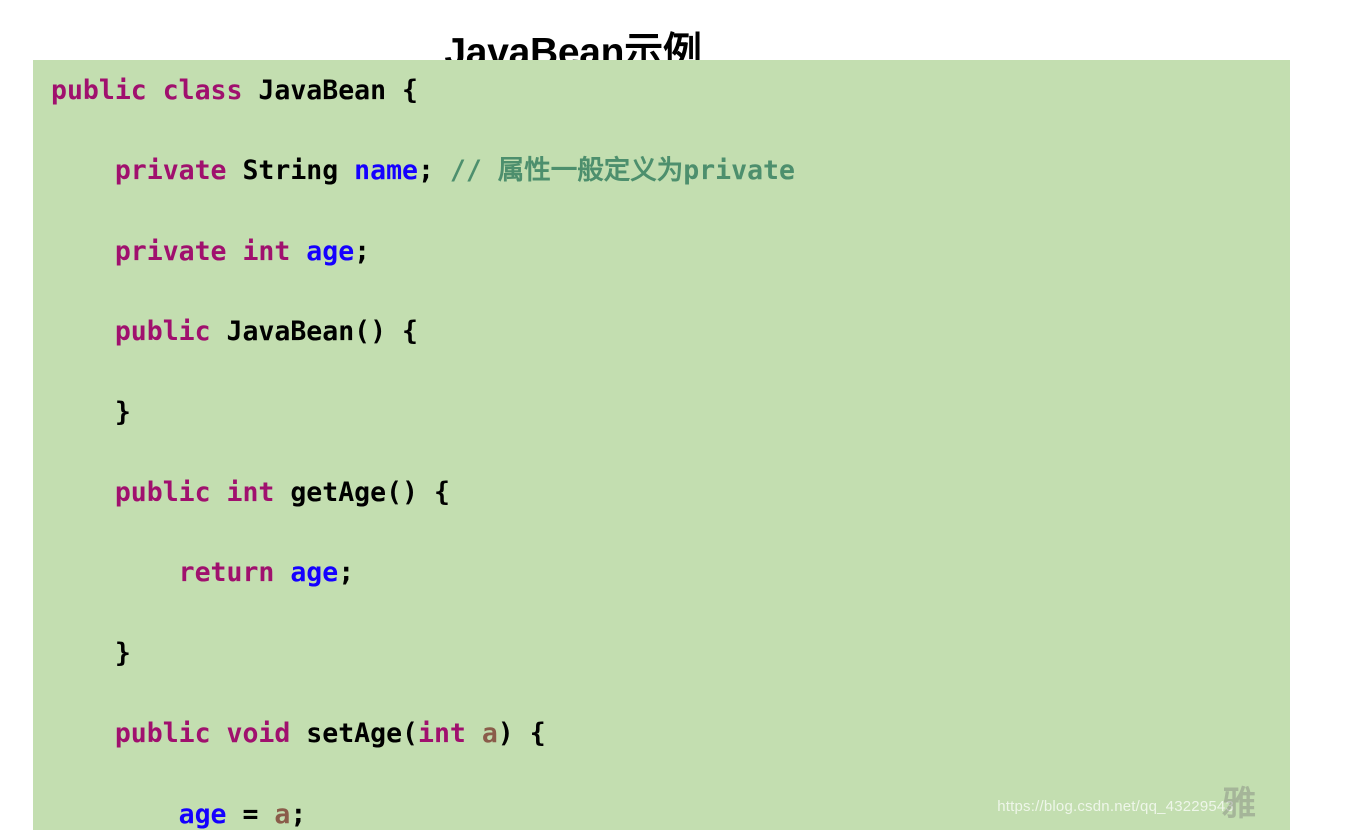  I want to click on code-token-type: String, so click(298, 171).